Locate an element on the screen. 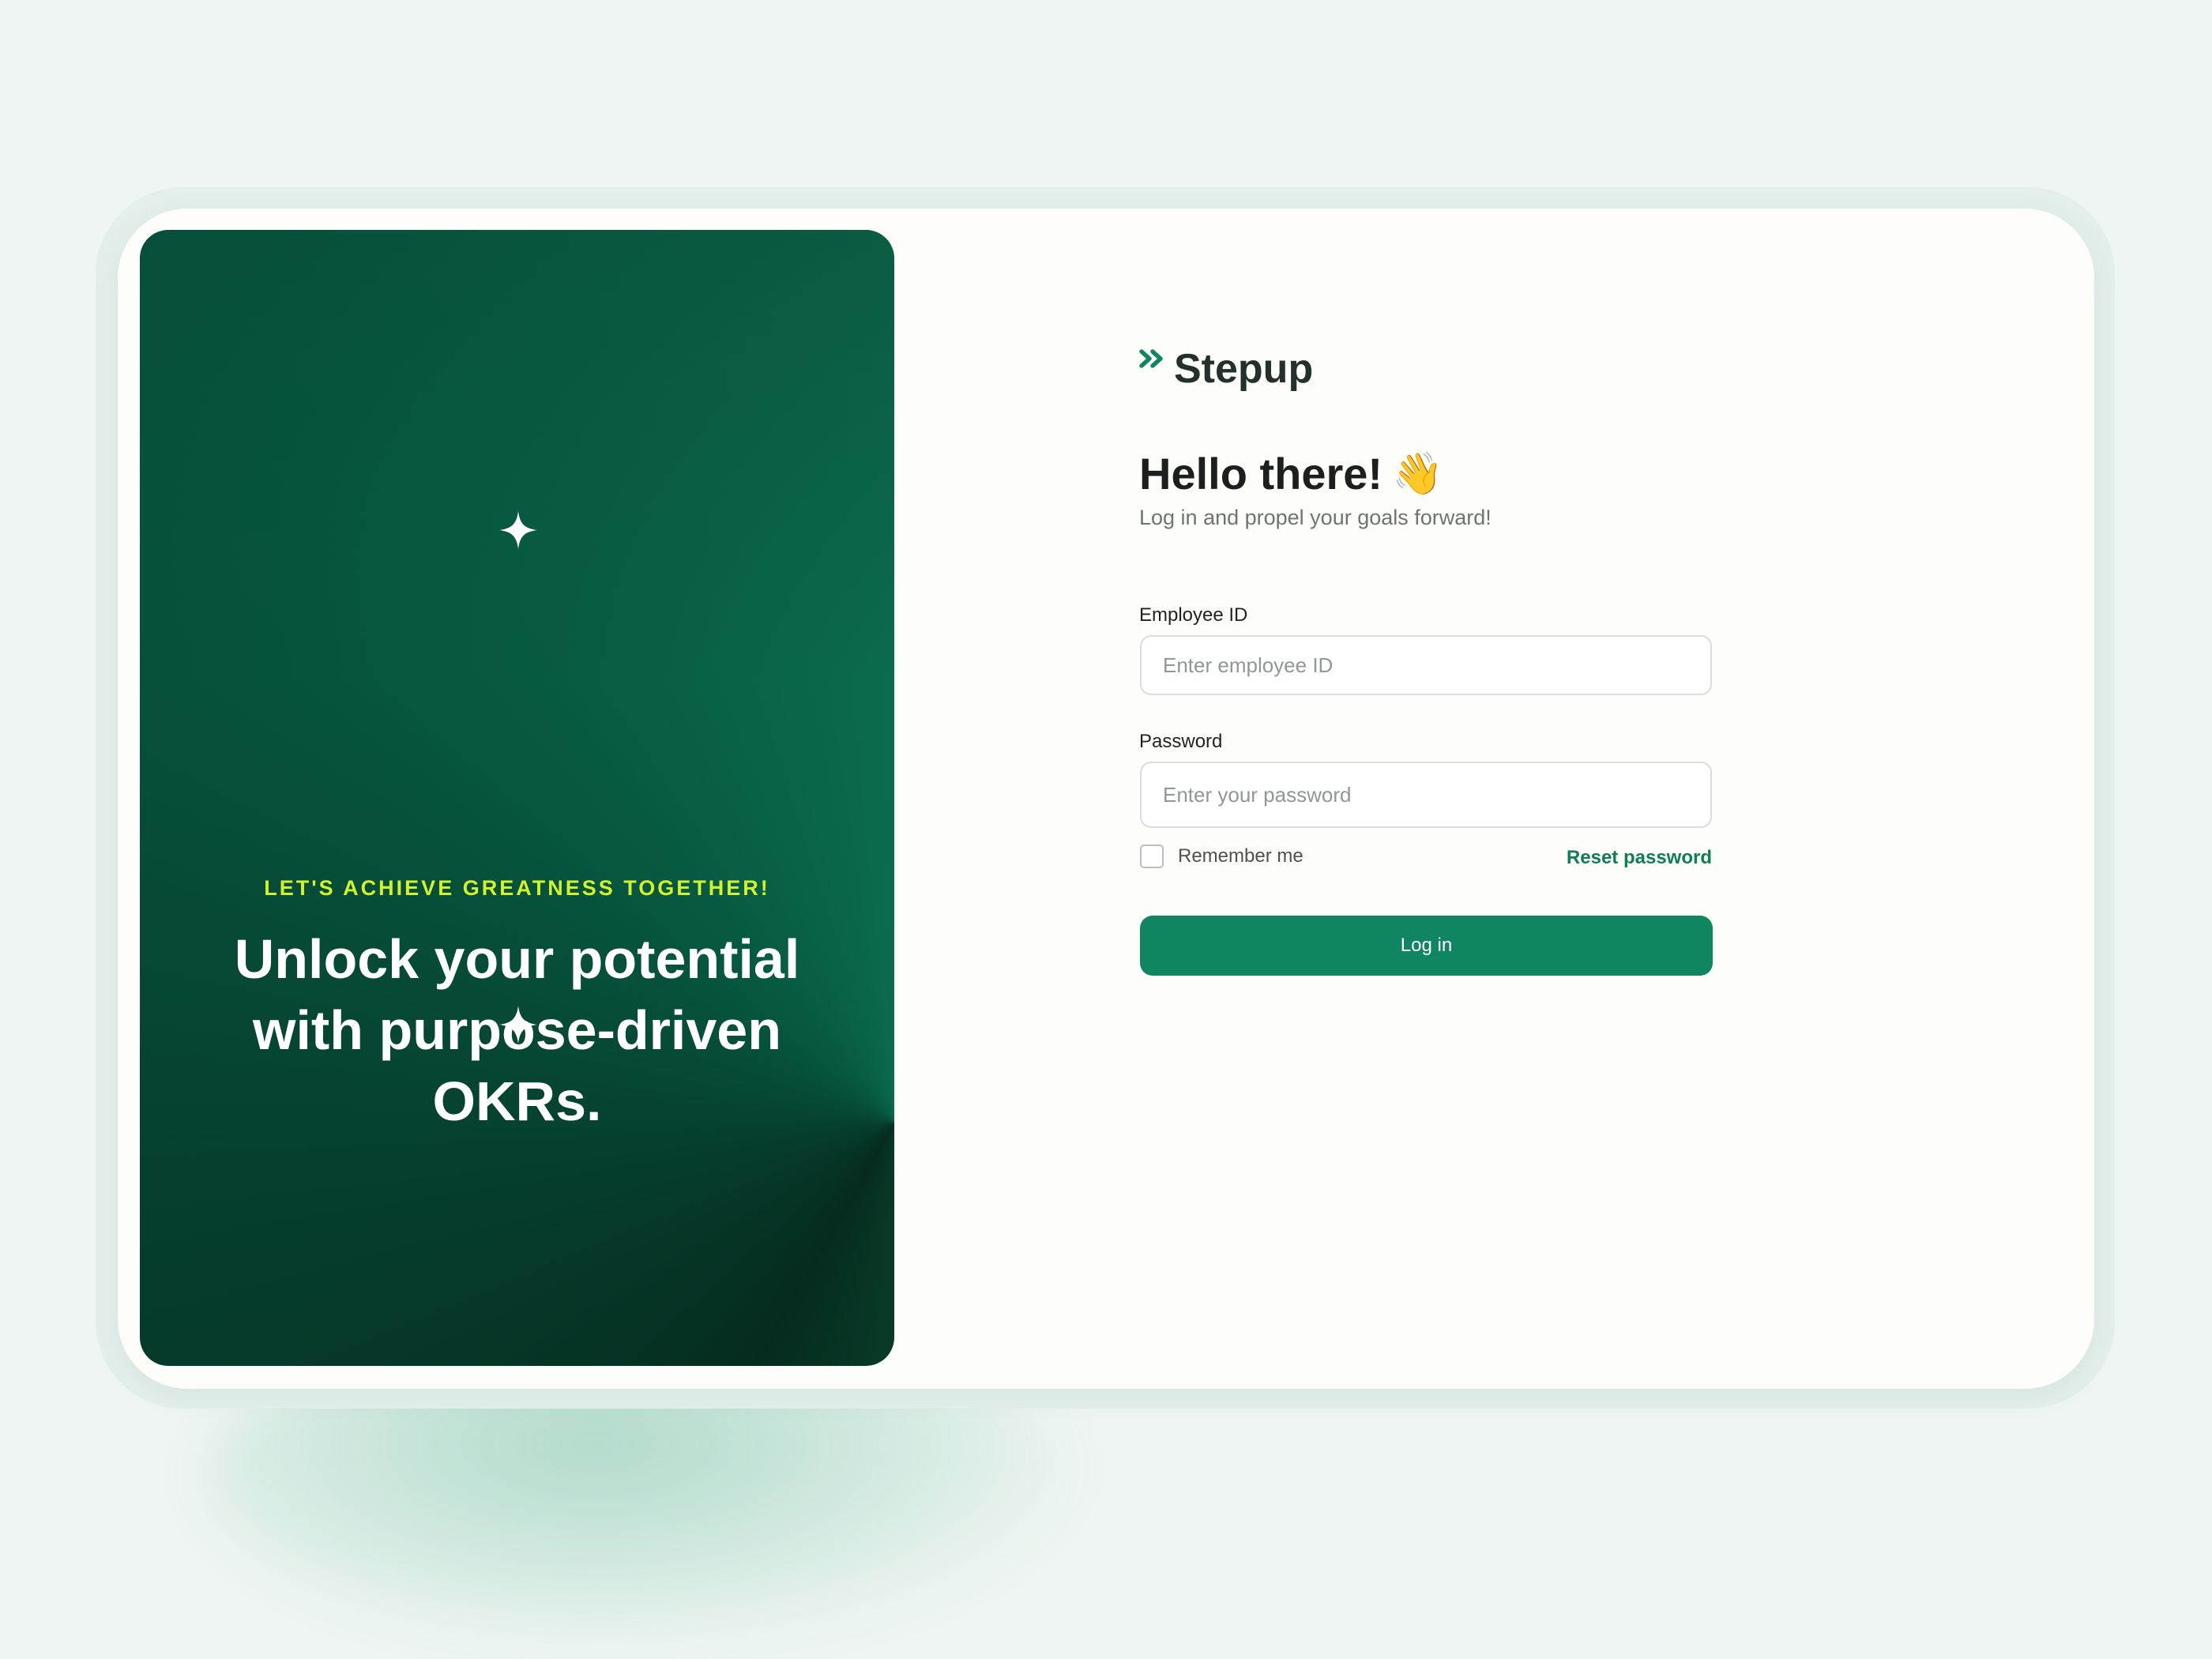 The width and height of the screenshot is (2212, 1659). brand-logo: Stepup is located at coordinates (1226, 369).